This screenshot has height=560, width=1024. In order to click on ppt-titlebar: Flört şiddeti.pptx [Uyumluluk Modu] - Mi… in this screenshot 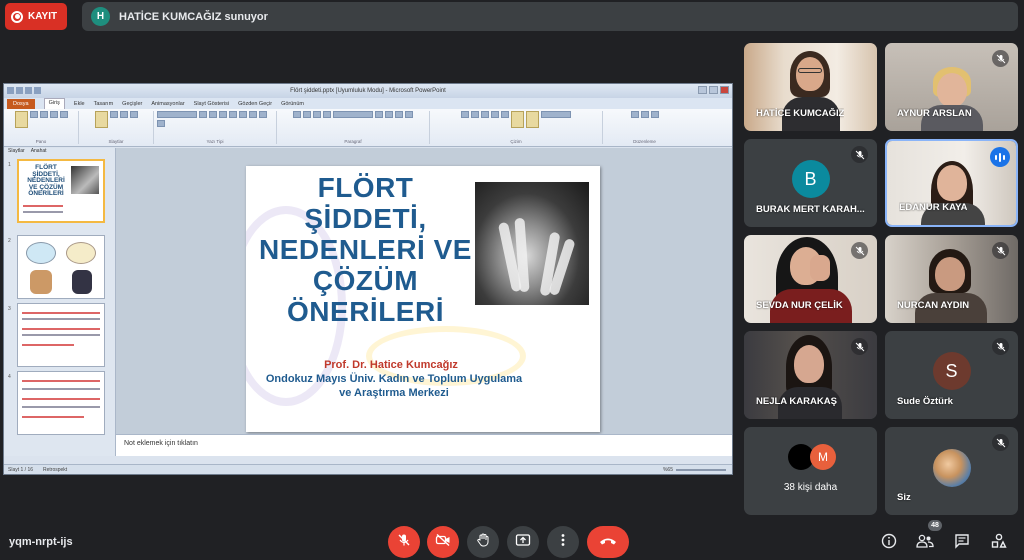, I will do `click(368, 91)`.